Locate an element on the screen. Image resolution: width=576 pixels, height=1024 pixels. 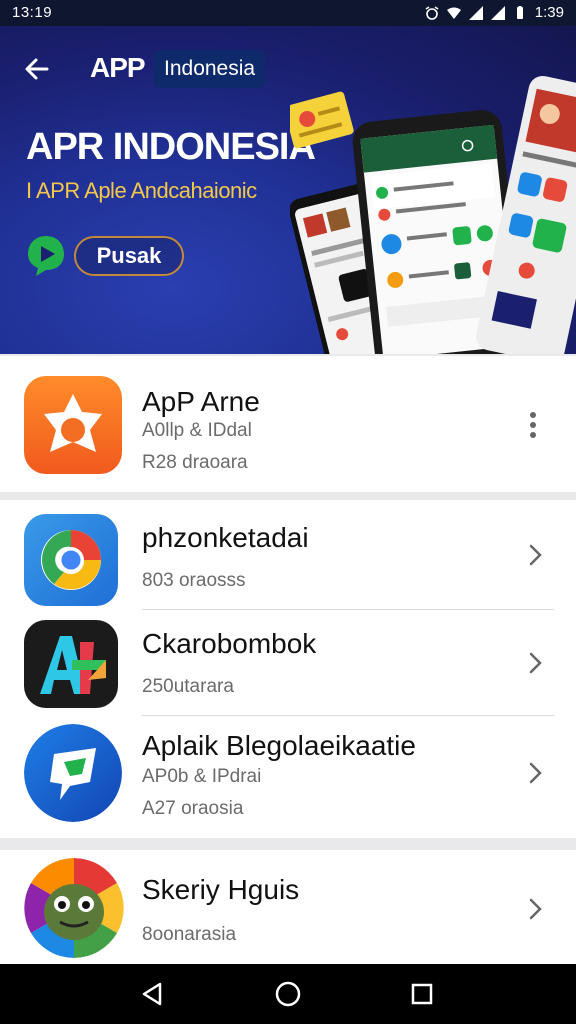
hero-headline: APR INDONESIA is located at coordinates (171, 147).